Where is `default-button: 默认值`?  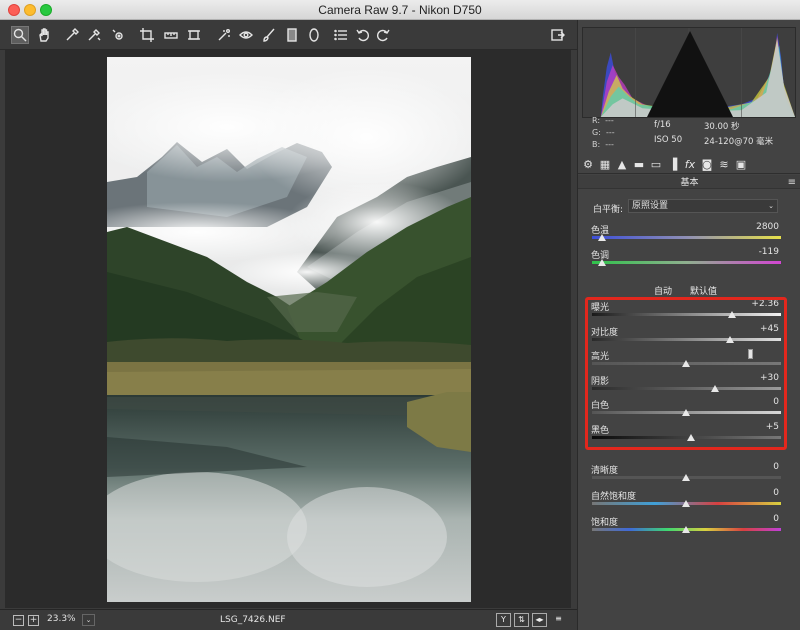
default-button: 默认值 is located at coordinates (703, 290).